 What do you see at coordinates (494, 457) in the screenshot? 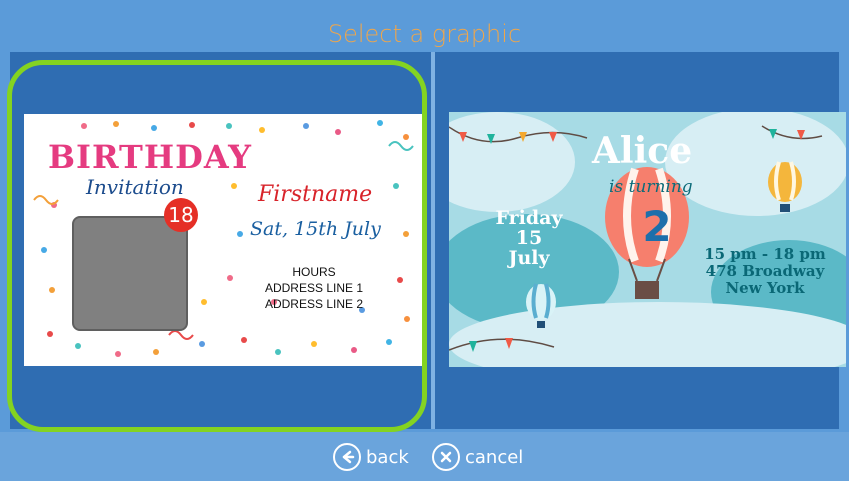
I see `cancel-label: cancel` at bounding box center [494, 457].